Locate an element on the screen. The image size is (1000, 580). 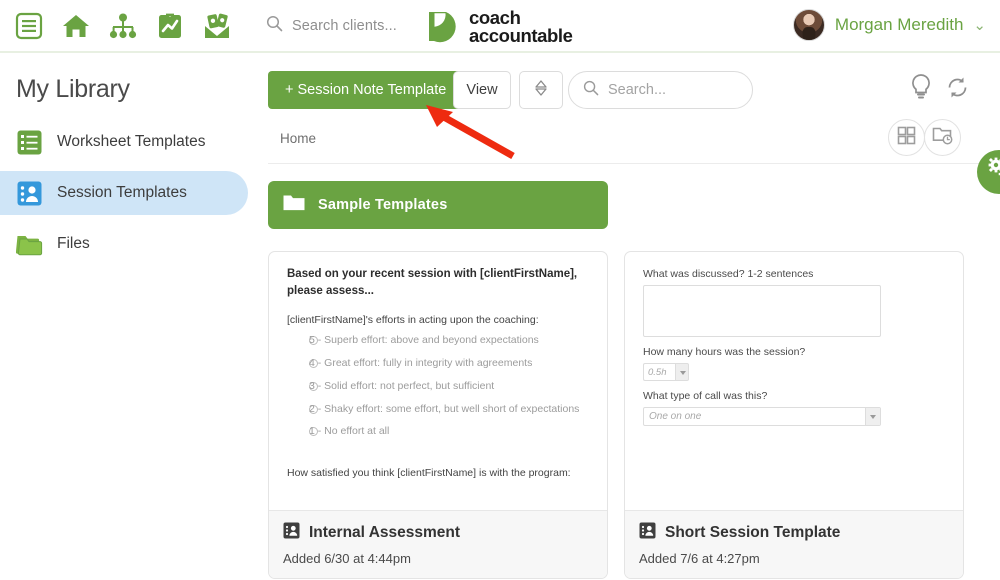
folder-clock-view-icon is located at coordinates (942, 137).